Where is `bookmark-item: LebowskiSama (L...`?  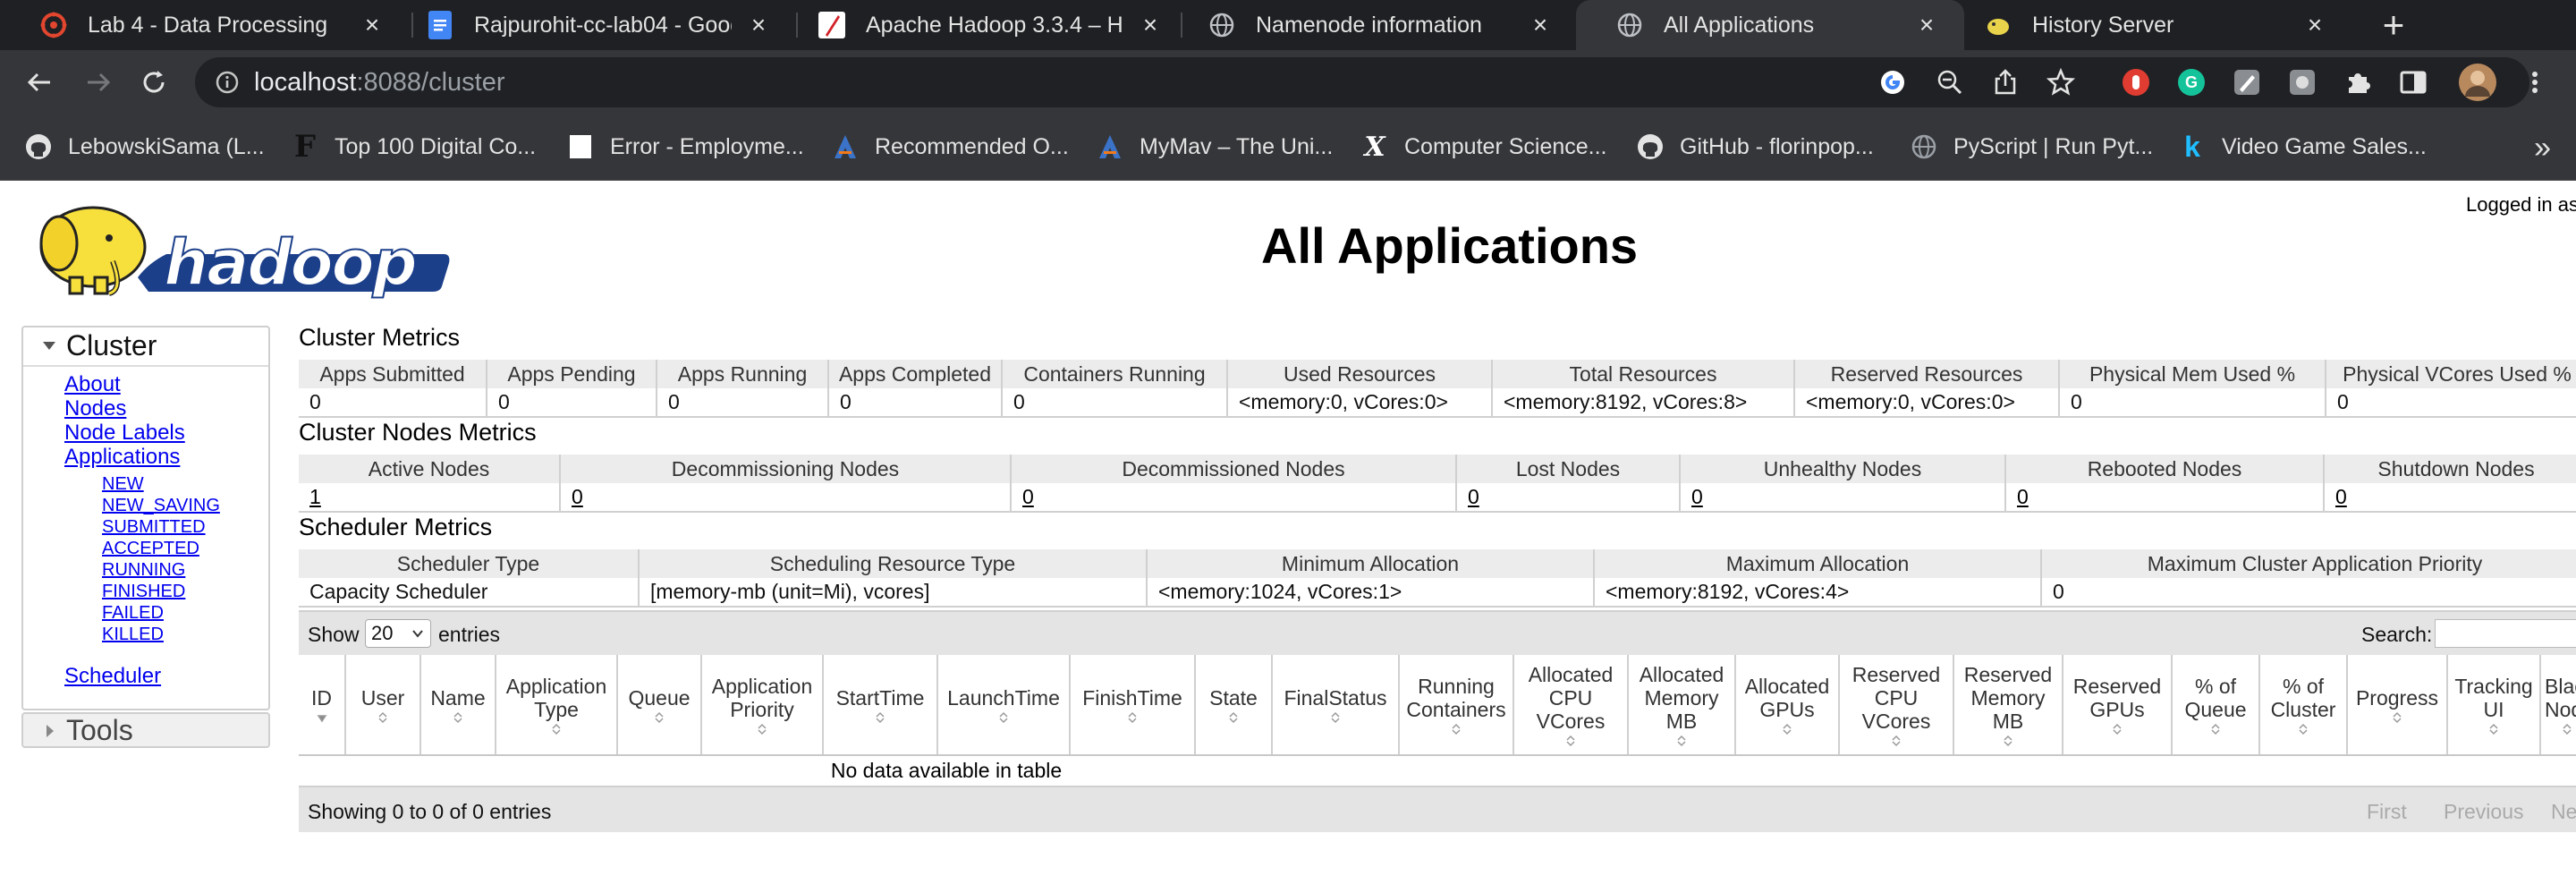 bookmark-item: LebowskiSama (L... is located at coordinates (145, 147).